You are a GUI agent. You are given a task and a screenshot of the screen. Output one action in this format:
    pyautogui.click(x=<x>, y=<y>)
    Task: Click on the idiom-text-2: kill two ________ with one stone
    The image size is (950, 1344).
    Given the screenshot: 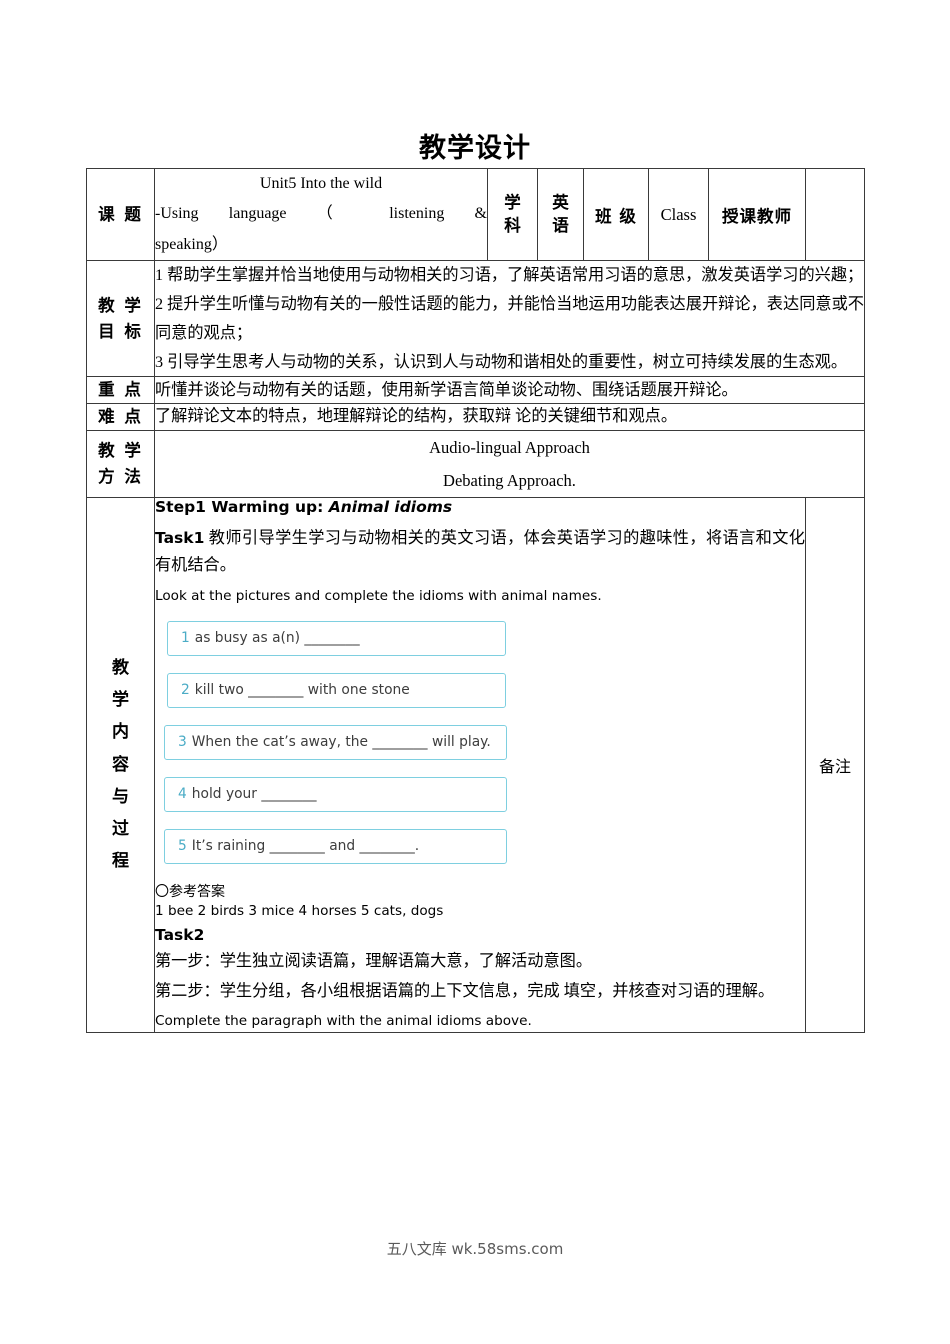 What is the action you would take?
    pyautogui.click(x=302, y=689)
    